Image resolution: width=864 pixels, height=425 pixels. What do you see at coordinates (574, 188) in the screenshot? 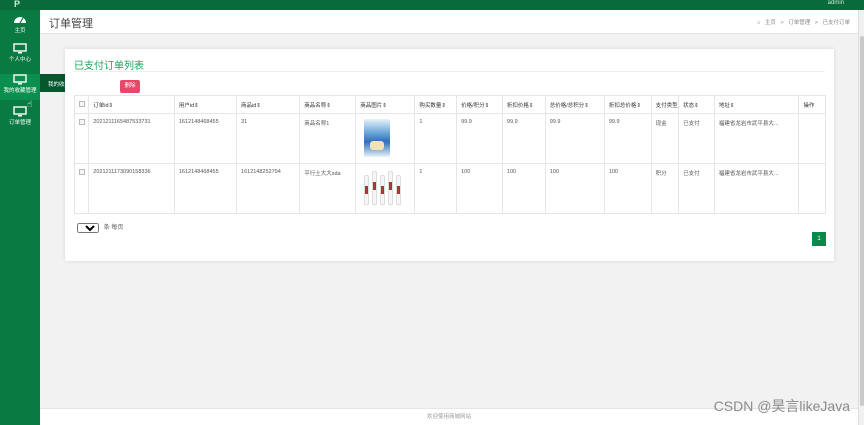
I see `total-price: 100` at bounding box center [574, 188].